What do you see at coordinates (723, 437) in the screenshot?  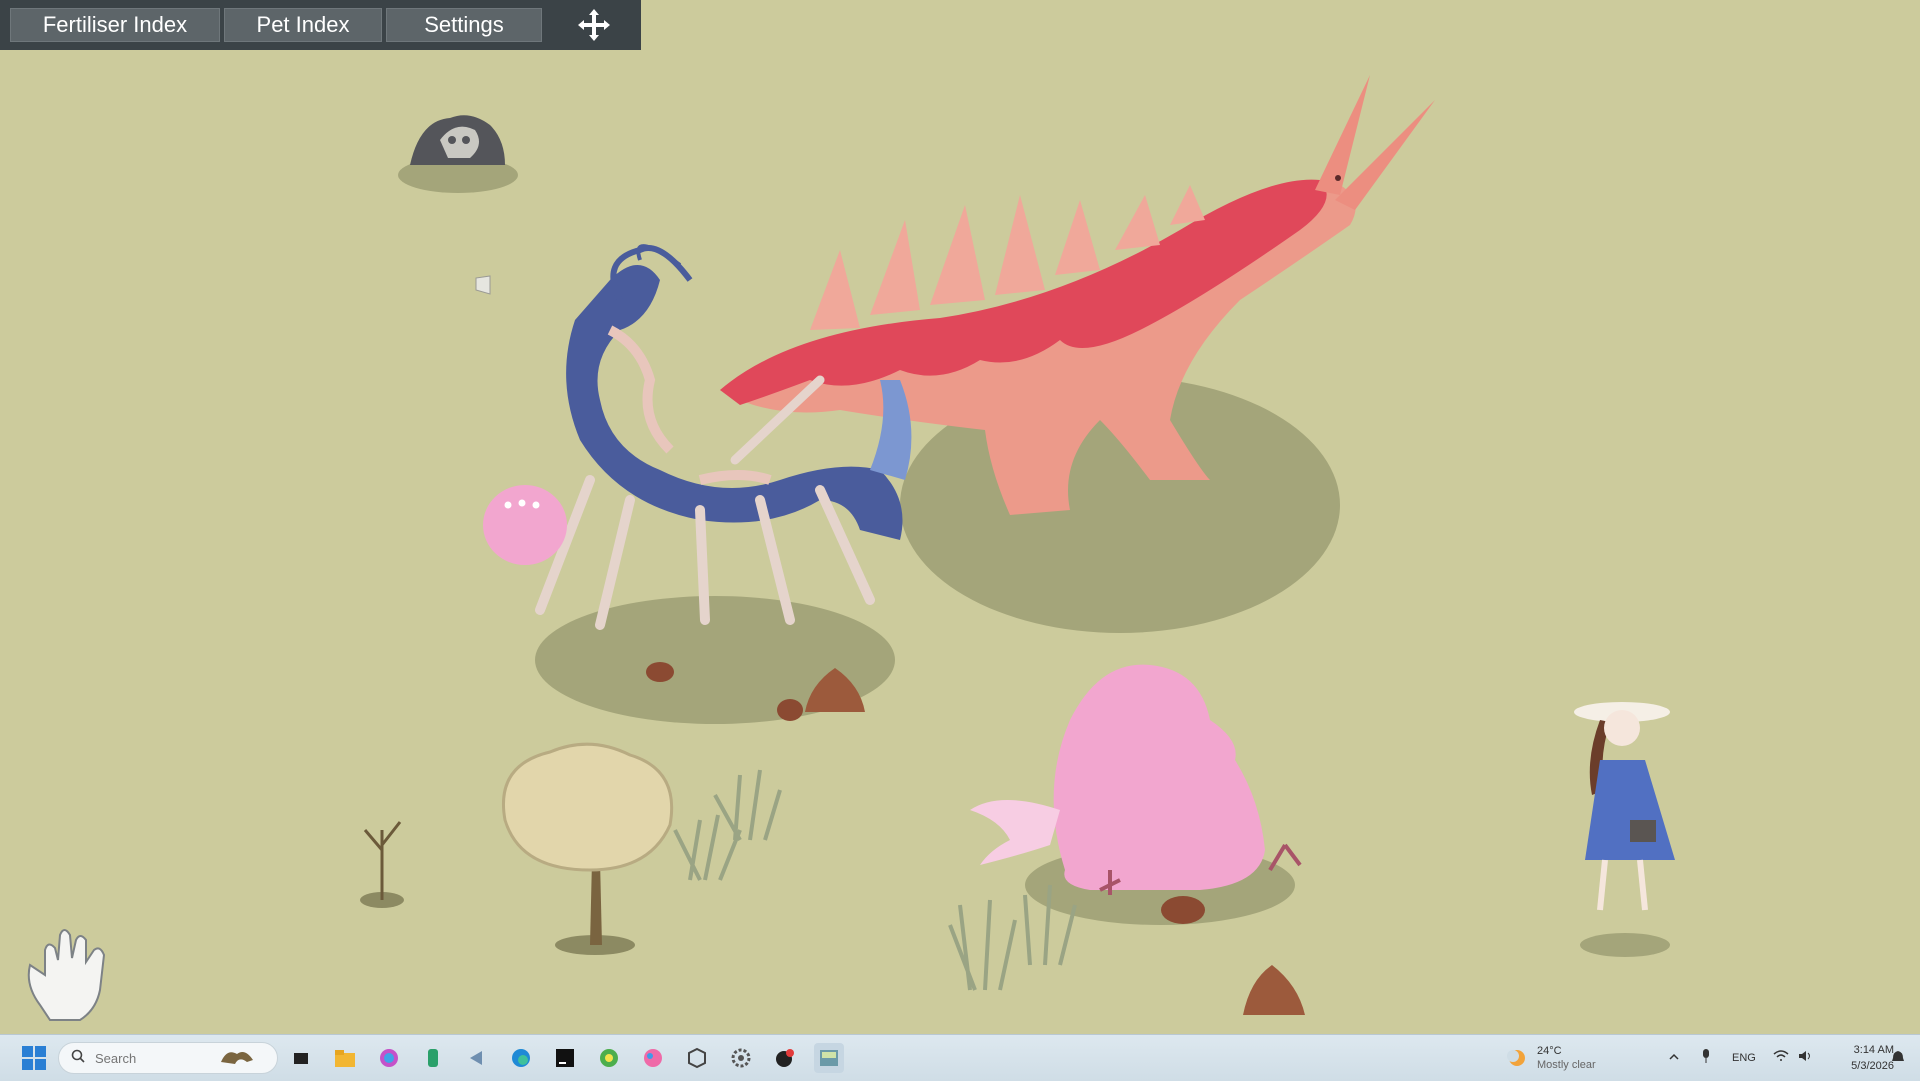 I see `blue-centipede-creature` at bounding box center [723, 437].